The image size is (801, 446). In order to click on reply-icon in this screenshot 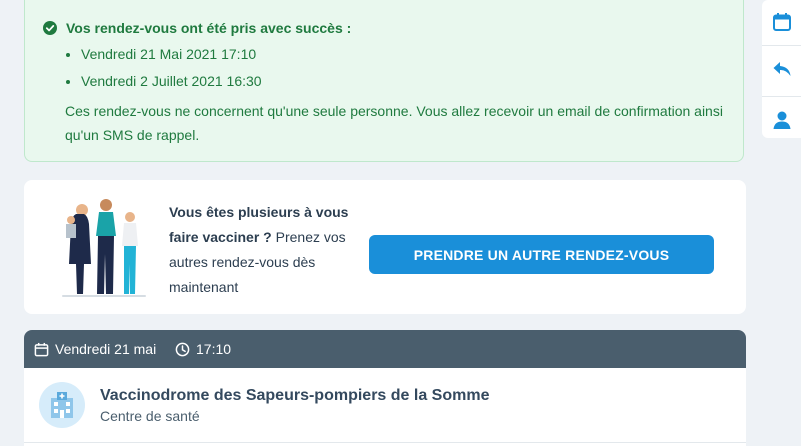, I will do `click(781, 68)`.